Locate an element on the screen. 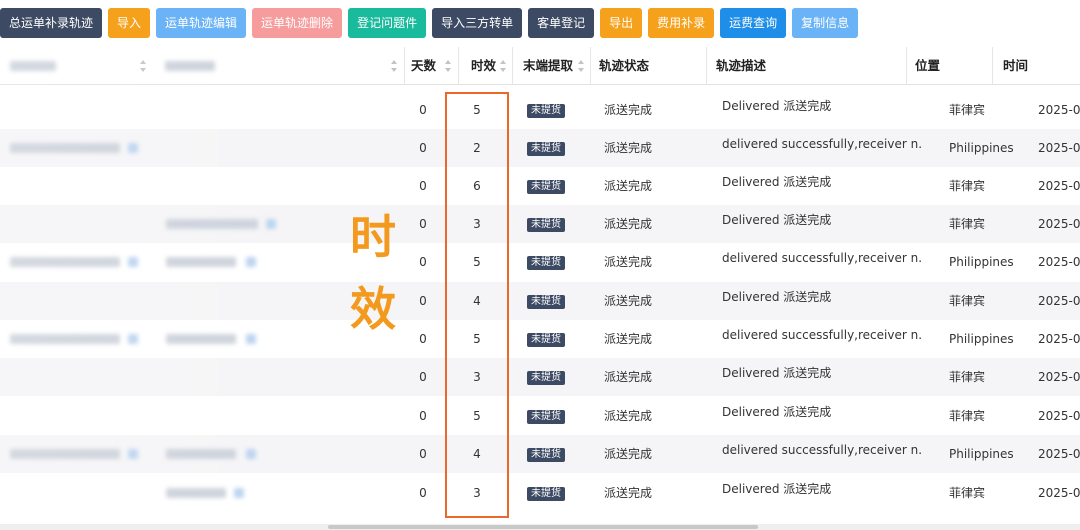  fee-supplement-button: 费用补录 is located at coordinates (681, 23).